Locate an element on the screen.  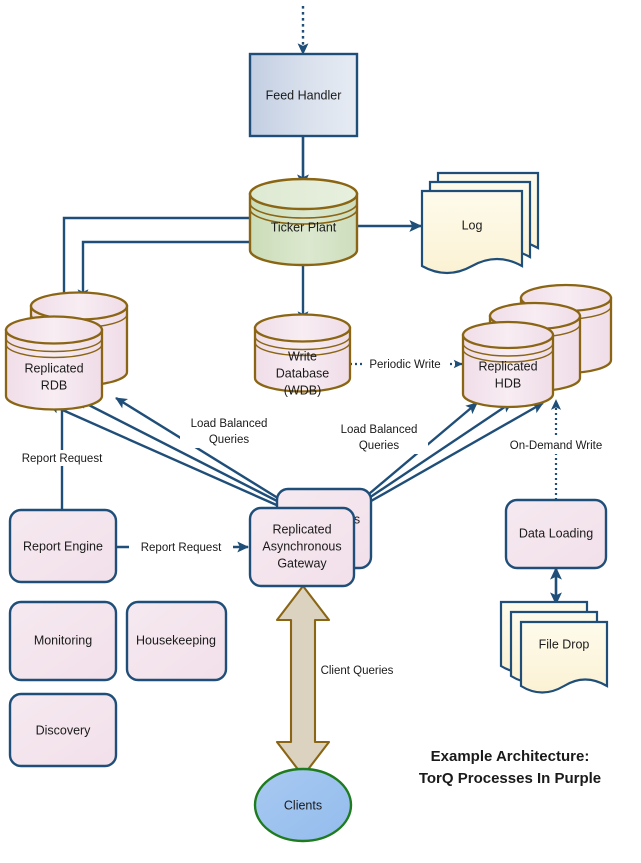
load-balanced-queries-right-line1: Load Balanced is located at coordinates (379, 430).